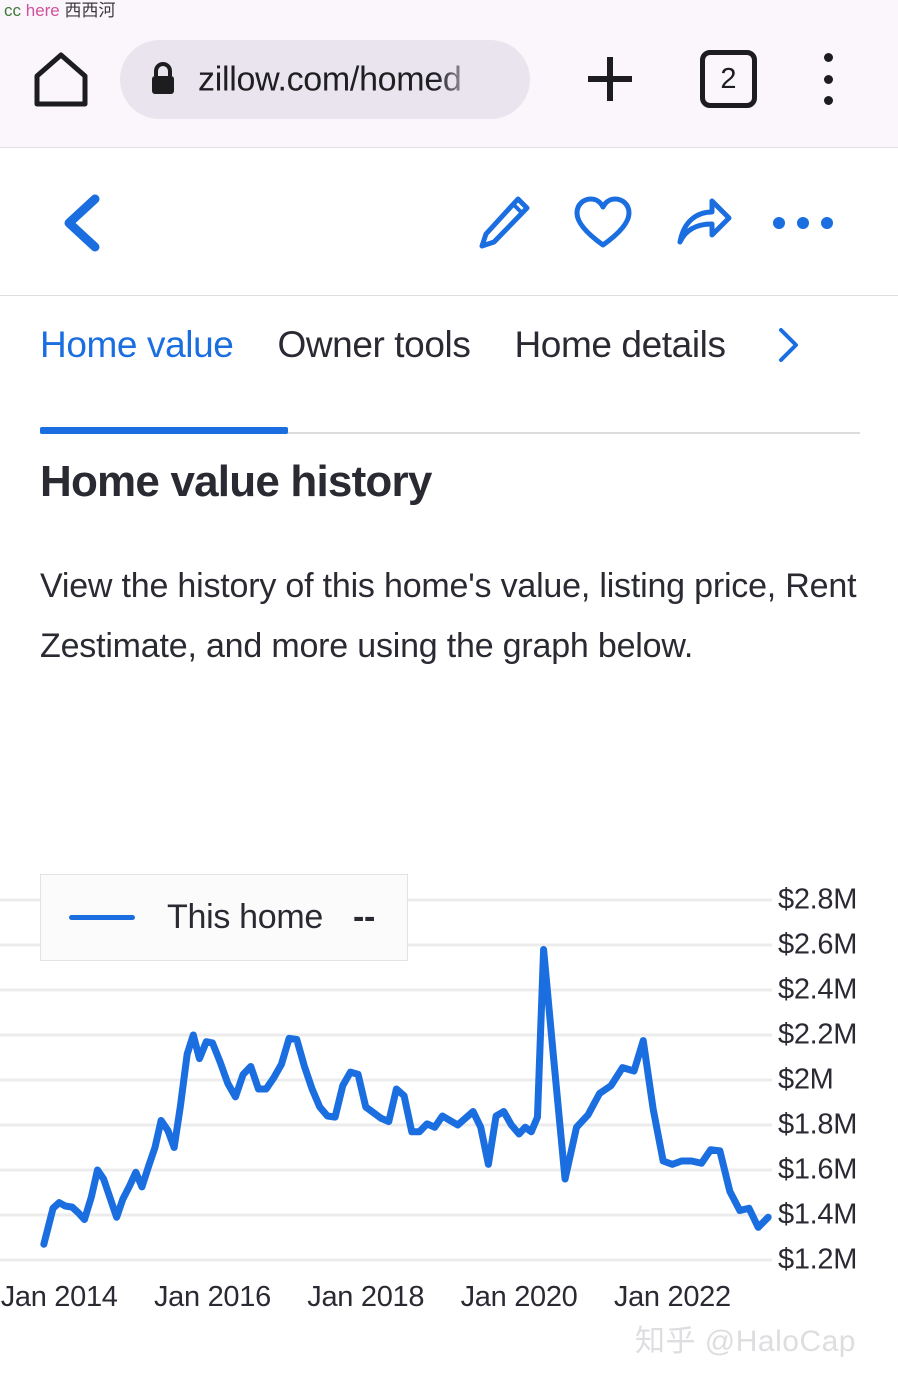 This screenshot has height=1373, width=898. I want to click on legend-series-label: This home, so click(245, 917).